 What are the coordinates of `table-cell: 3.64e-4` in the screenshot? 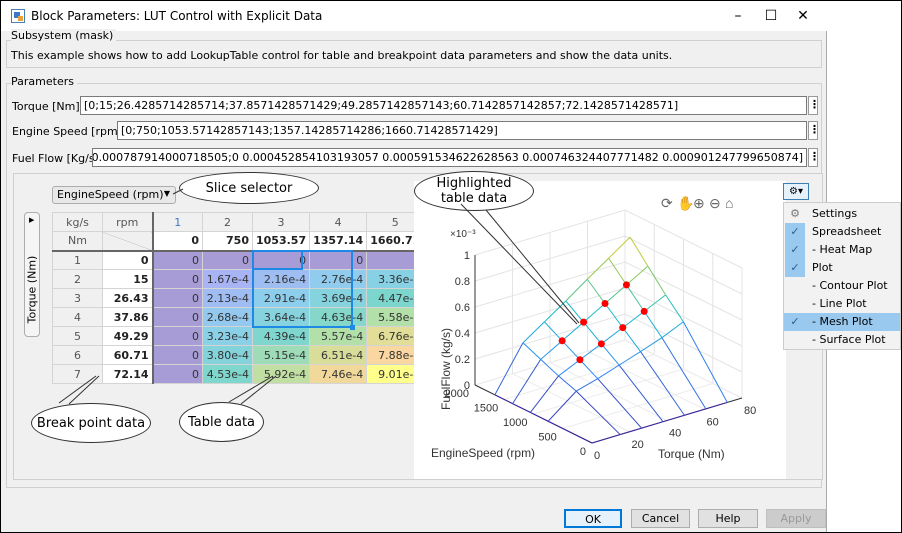 It's located at (281, 317).